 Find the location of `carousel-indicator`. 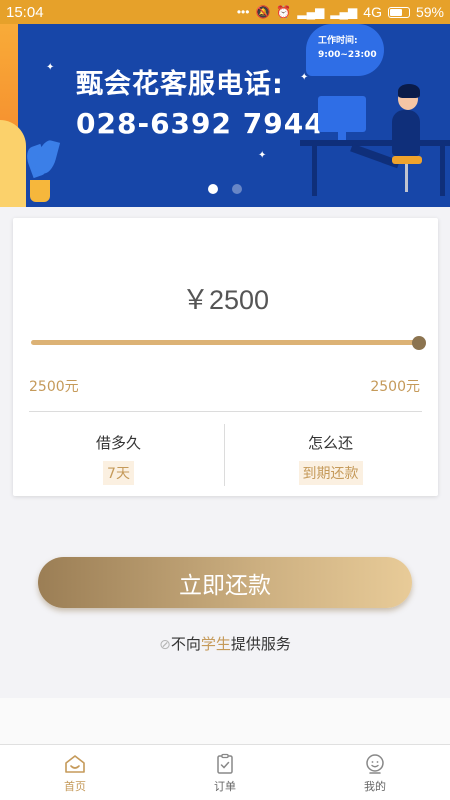

carousel-indicator is located at coordinates (225, 189).